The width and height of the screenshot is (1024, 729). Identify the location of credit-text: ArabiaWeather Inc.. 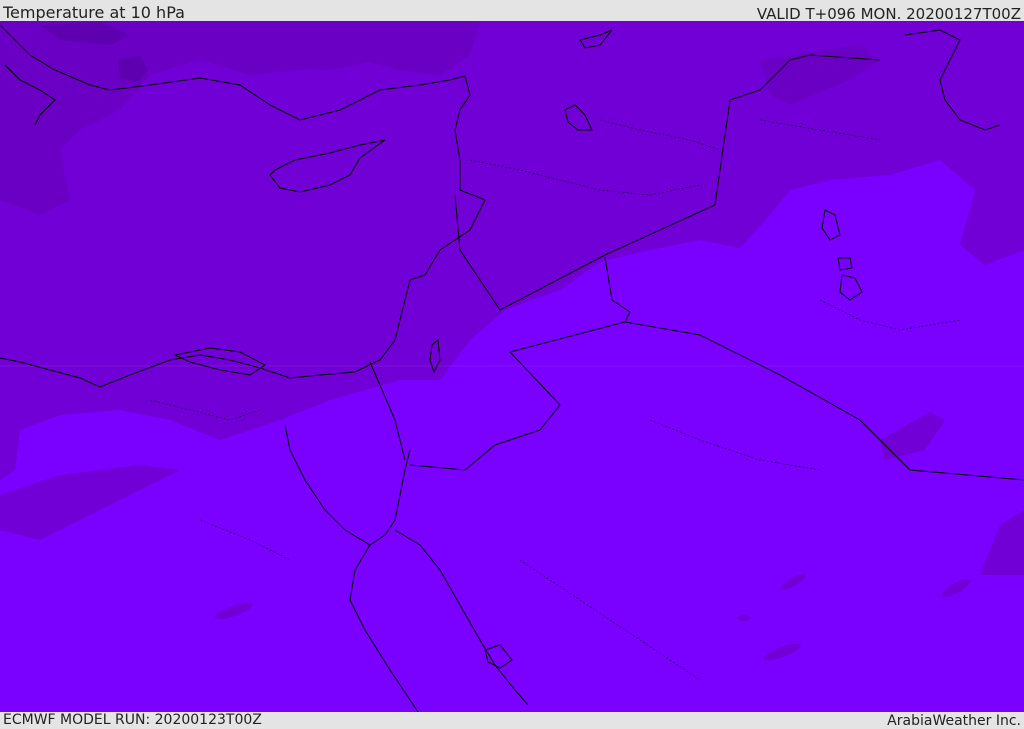
(954, 721).